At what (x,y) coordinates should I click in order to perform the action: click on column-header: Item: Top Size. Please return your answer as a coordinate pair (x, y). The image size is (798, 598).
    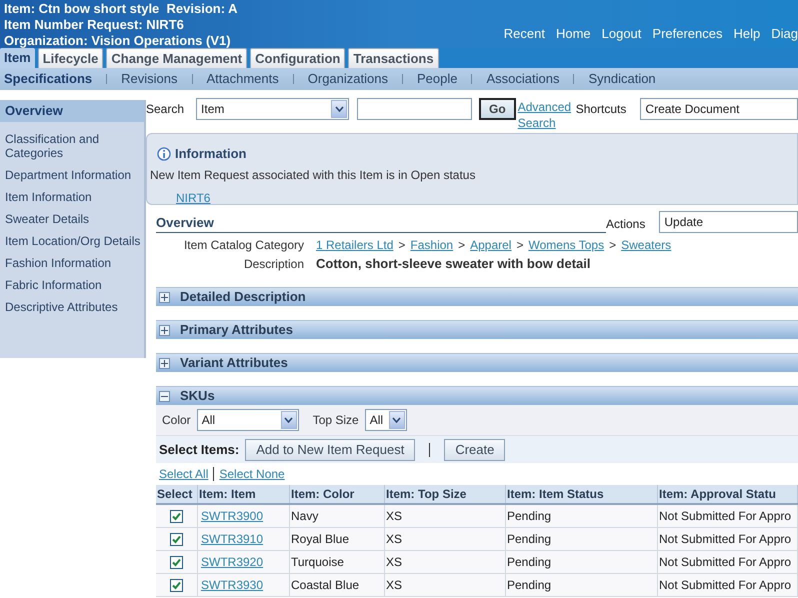
    Looking at the image, I should click on (445, 494).